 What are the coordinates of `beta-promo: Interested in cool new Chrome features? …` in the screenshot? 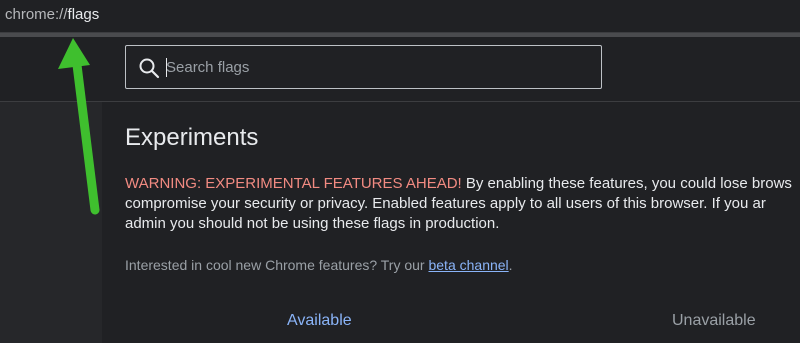 It's located at (319, 265).